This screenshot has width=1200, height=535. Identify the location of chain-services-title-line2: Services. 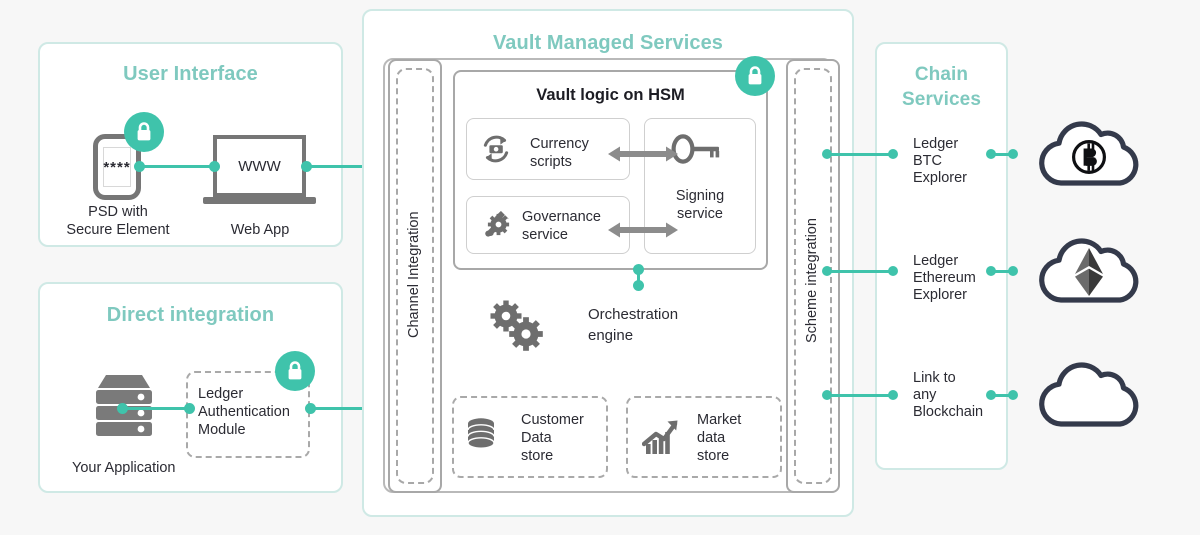
(941, 99).